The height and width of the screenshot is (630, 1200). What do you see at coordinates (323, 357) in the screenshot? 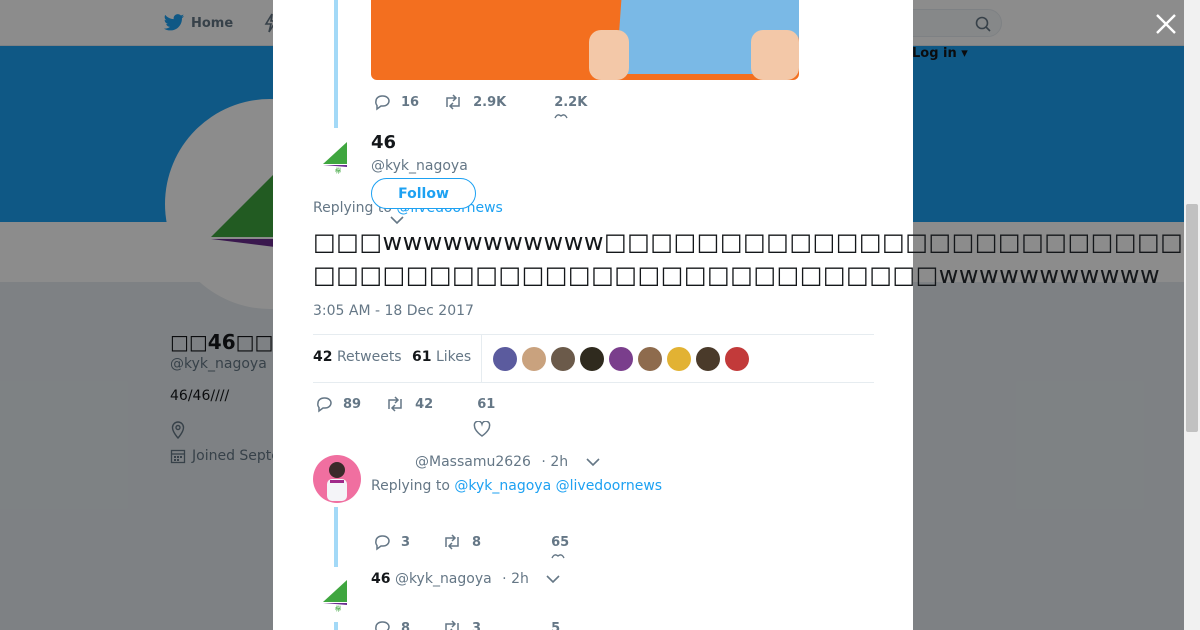
I see `retweets-stat-count: 42` at bounding box center [323, 357].